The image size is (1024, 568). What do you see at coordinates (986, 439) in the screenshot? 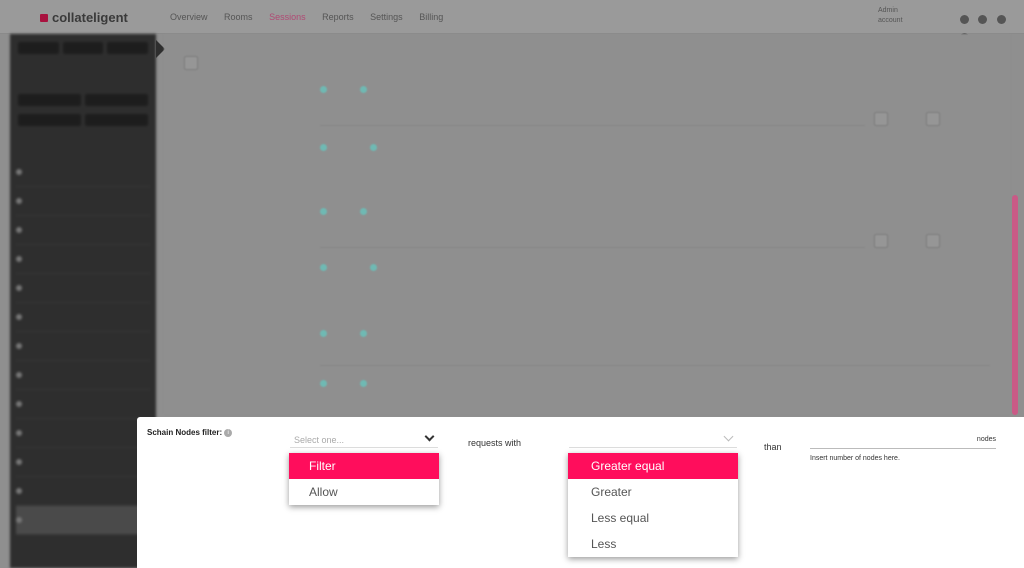
I see `nodes-suffix: nodes` at bounding box center [986, 439].